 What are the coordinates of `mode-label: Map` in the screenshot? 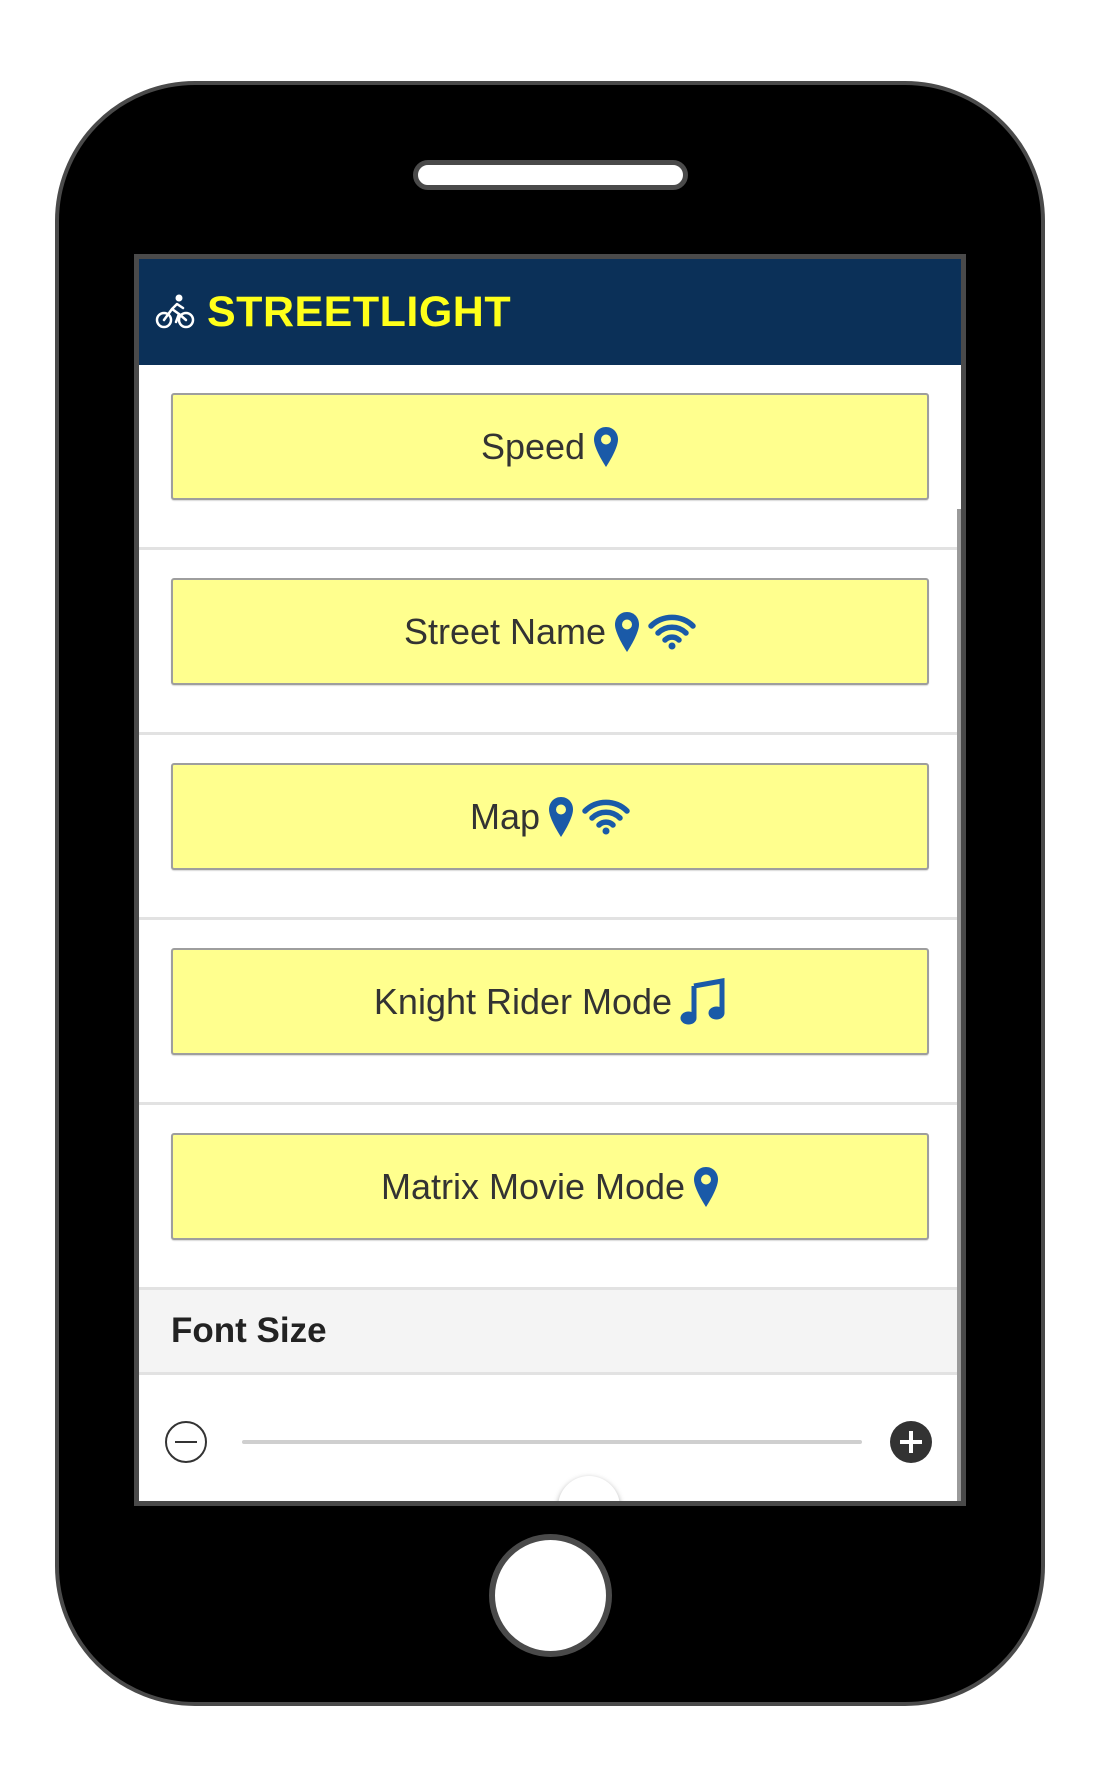 It's located at (505, 816).